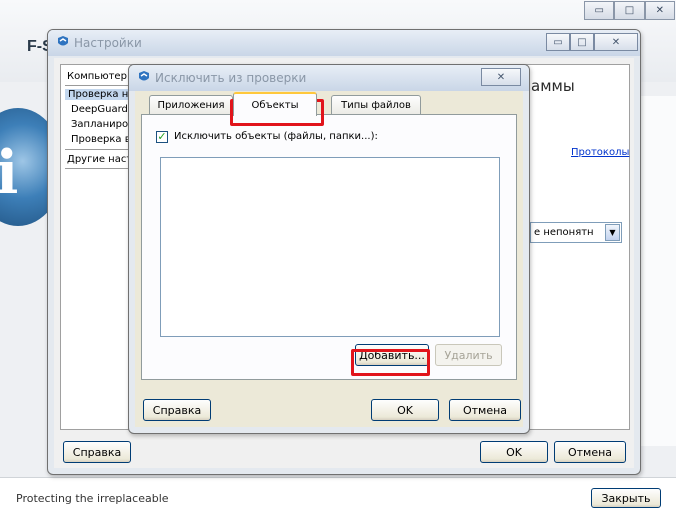 The height and width of the screenshot is (514, 676). What do you see at coordinates (558, 42) in the screenshot?
I see `settings-minimize-button: ▭` at bounding box center [558, 42].